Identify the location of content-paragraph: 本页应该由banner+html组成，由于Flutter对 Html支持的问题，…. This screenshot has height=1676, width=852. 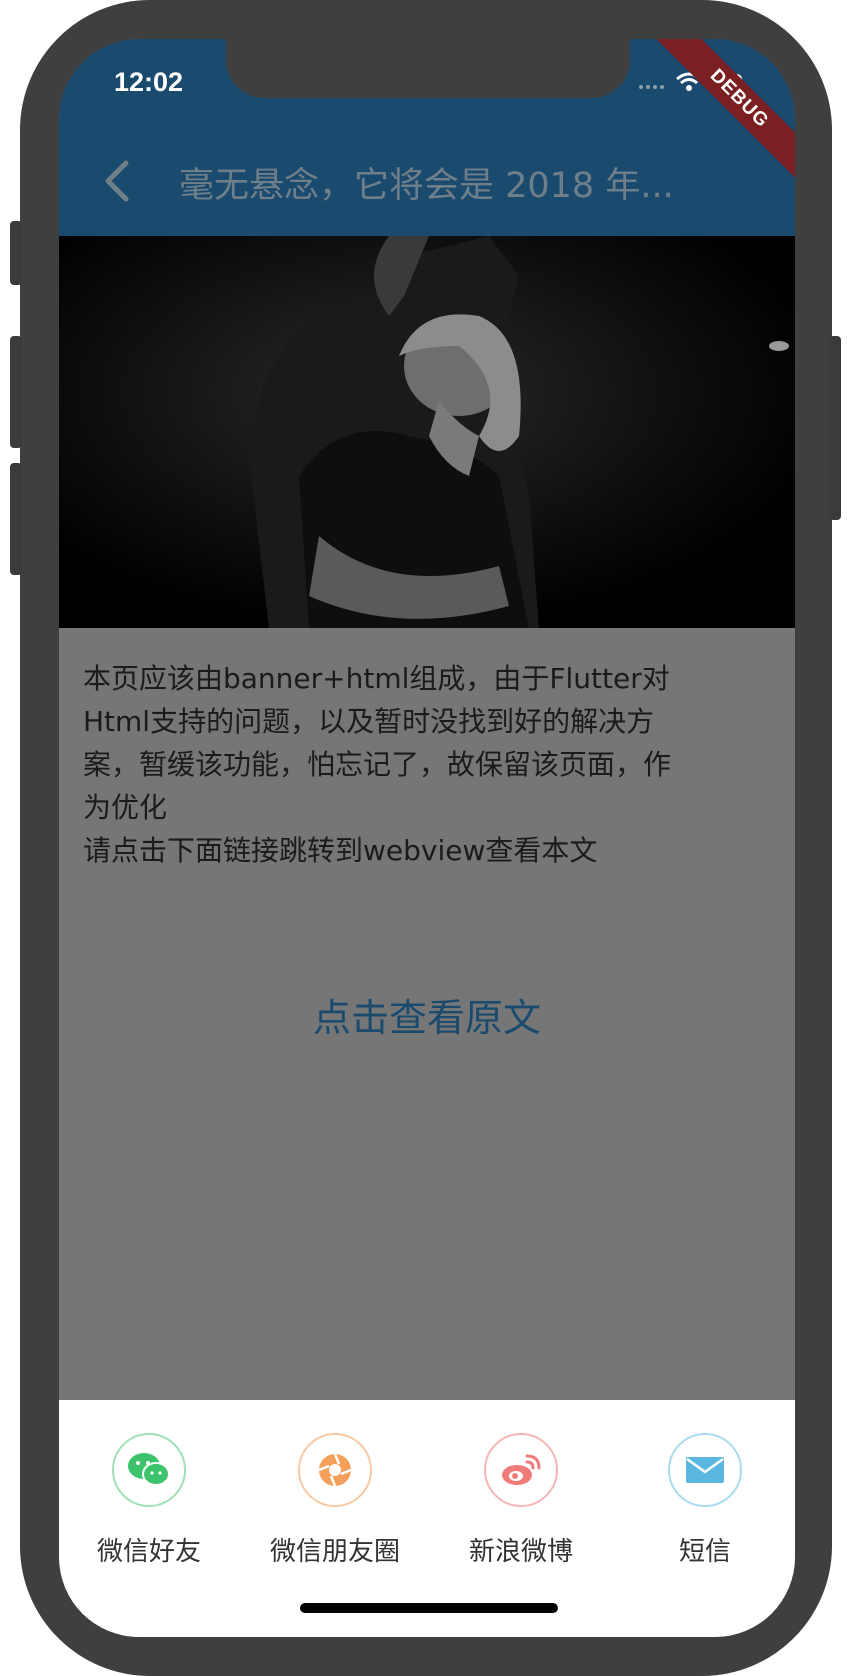
(423, 764).